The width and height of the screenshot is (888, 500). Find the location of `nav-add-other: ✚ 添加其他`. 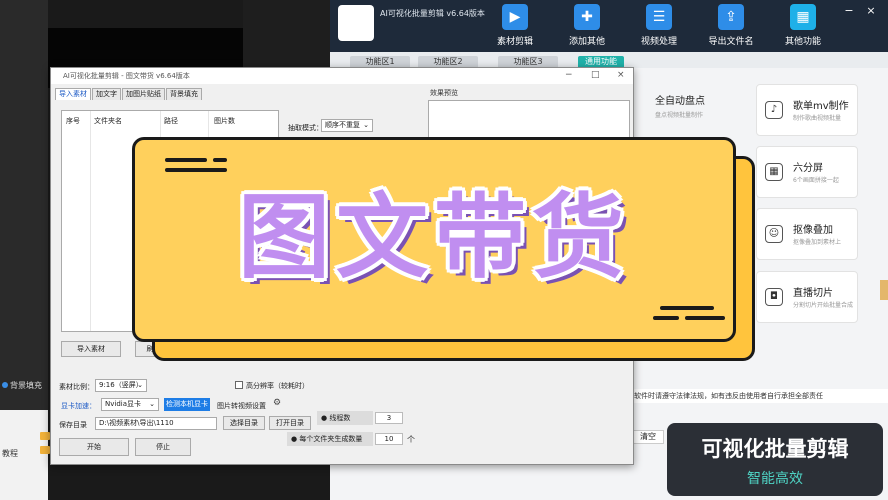

nav-add-other: ✚ 添加其他 is located at coordinates (587, 25).